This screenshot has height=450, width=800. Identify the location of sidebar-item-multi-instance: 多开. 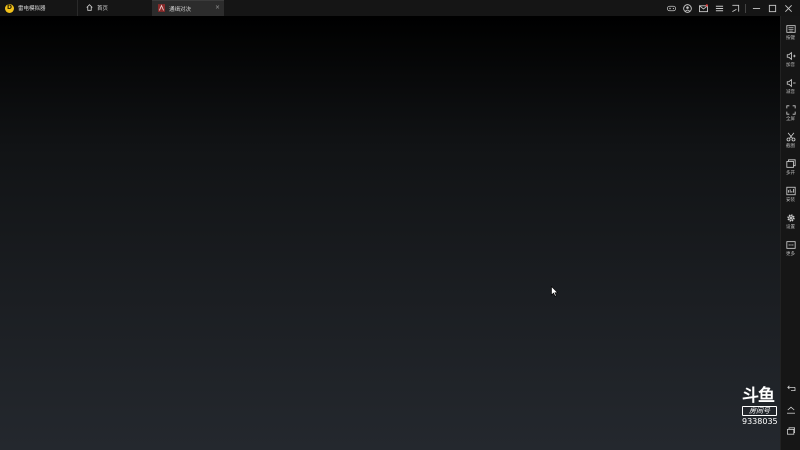
(790, 167).